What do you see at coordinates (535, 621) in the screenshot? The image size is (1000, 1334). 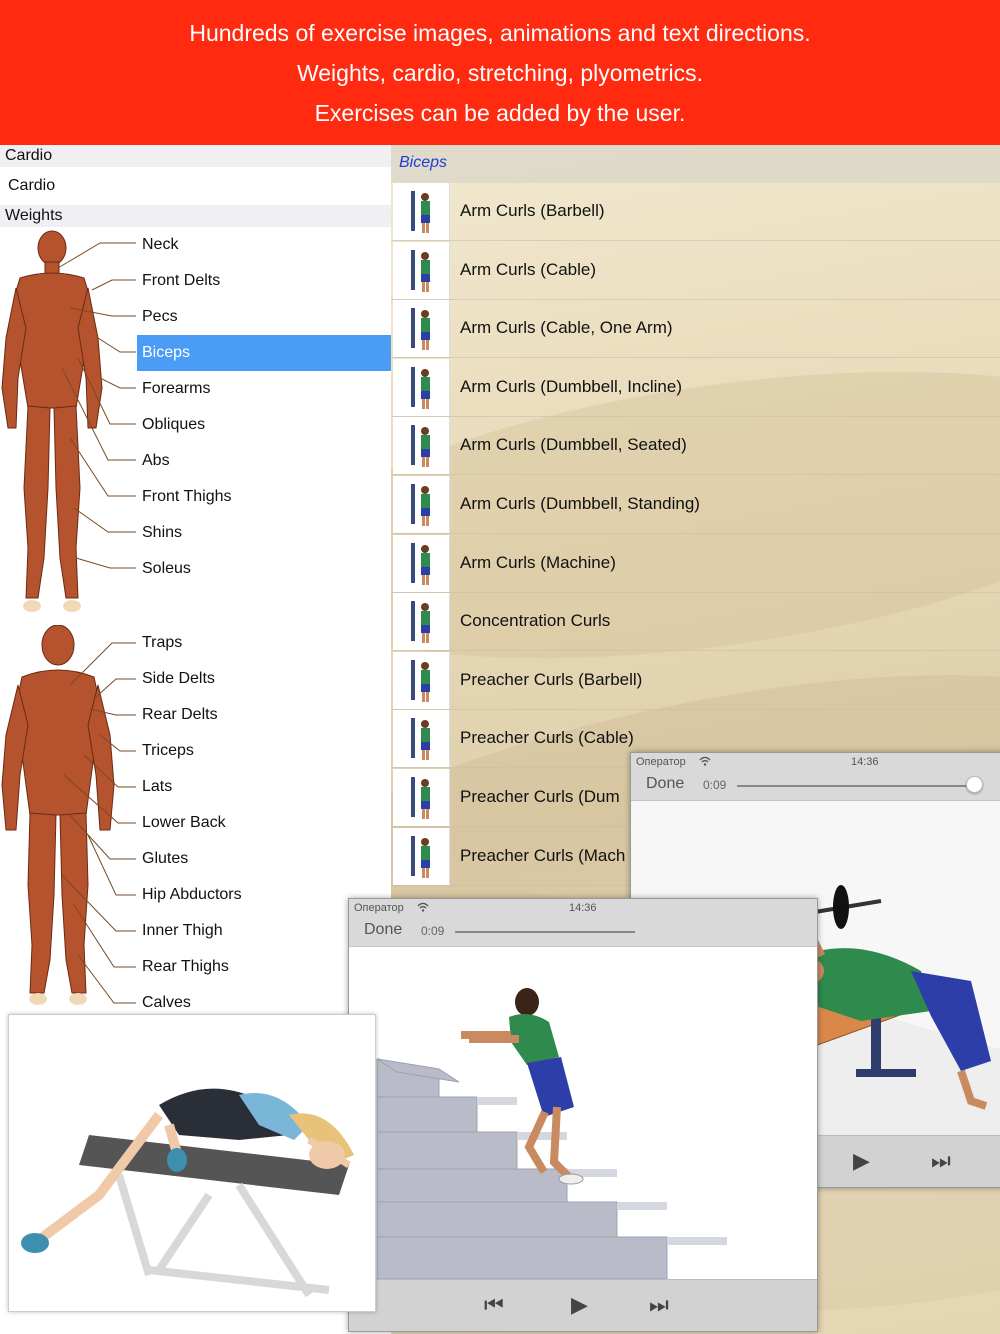 I see `exercise-name: Concentration Curls` at bounding box center [535, 621].